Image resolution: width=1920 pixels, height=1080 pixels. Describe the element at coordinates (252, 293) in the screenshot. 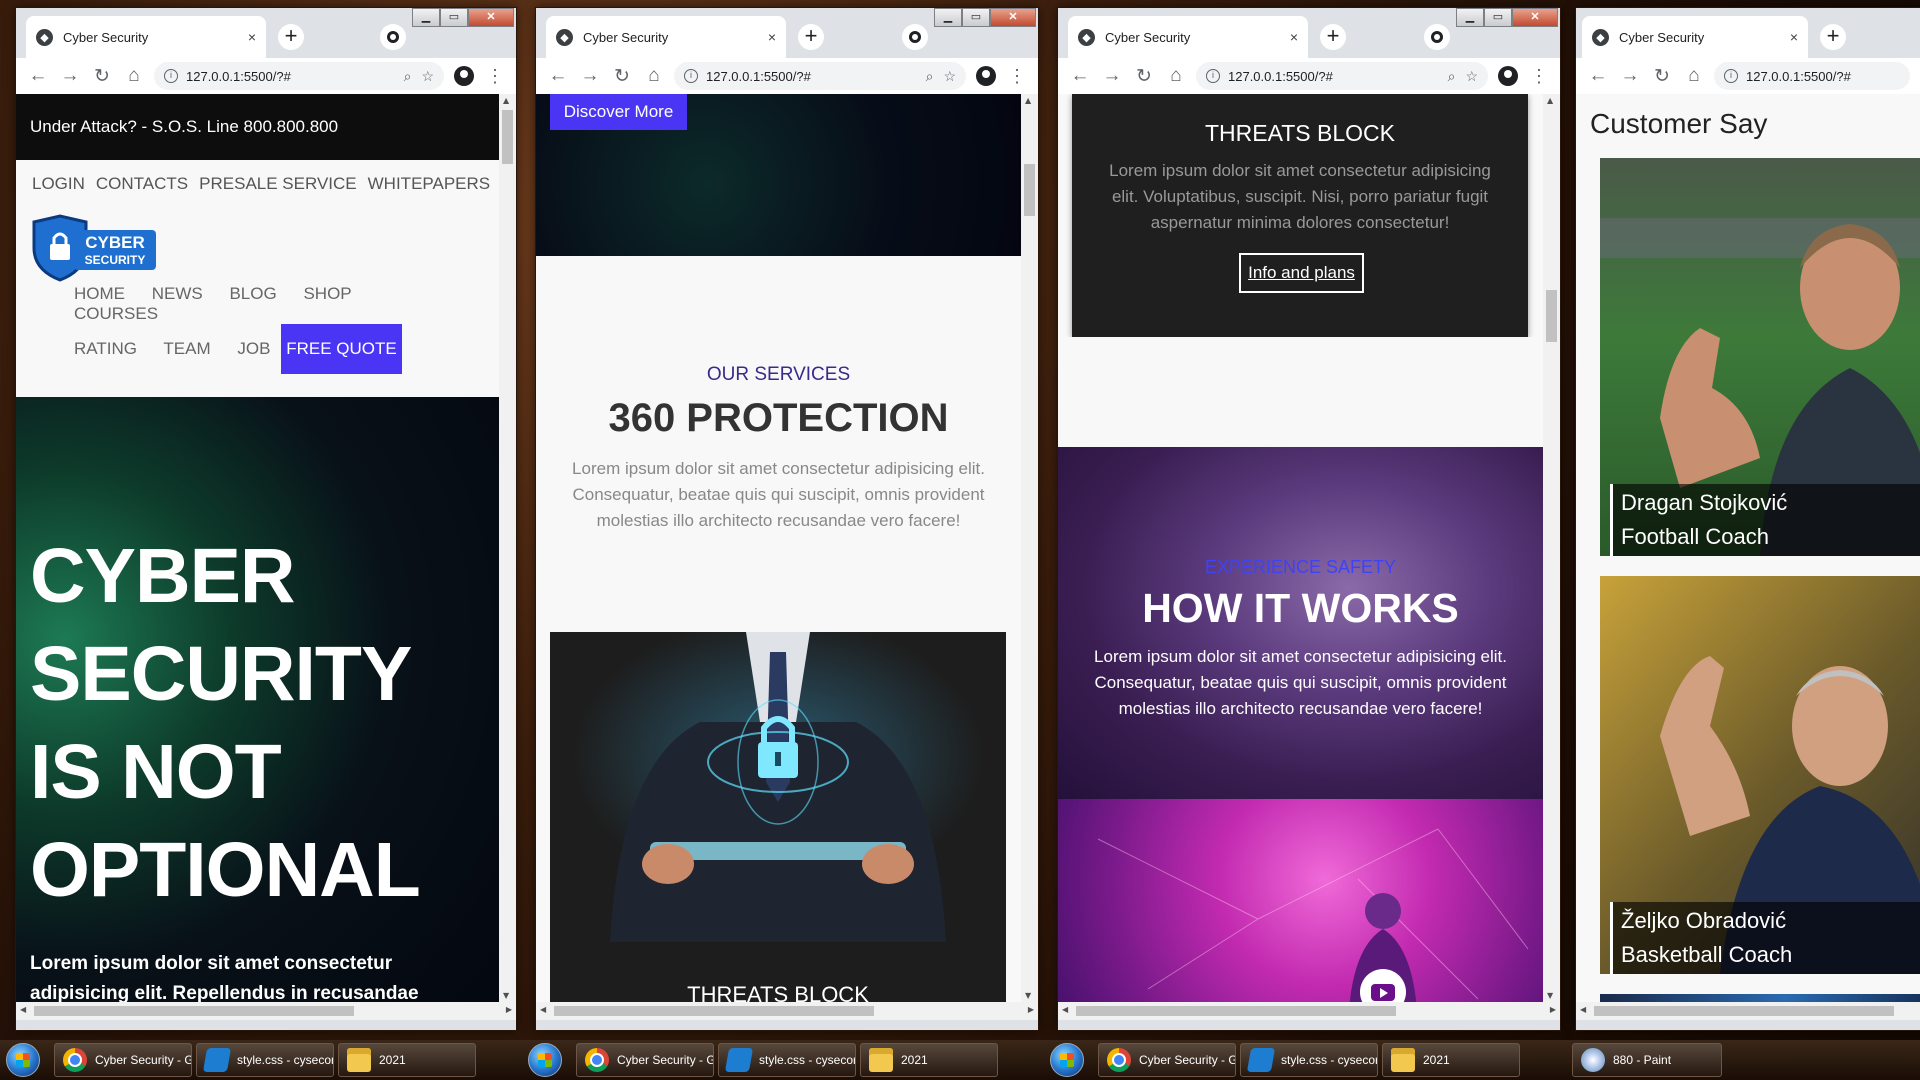

I see `nav-blog-link: BLOG` at that location.